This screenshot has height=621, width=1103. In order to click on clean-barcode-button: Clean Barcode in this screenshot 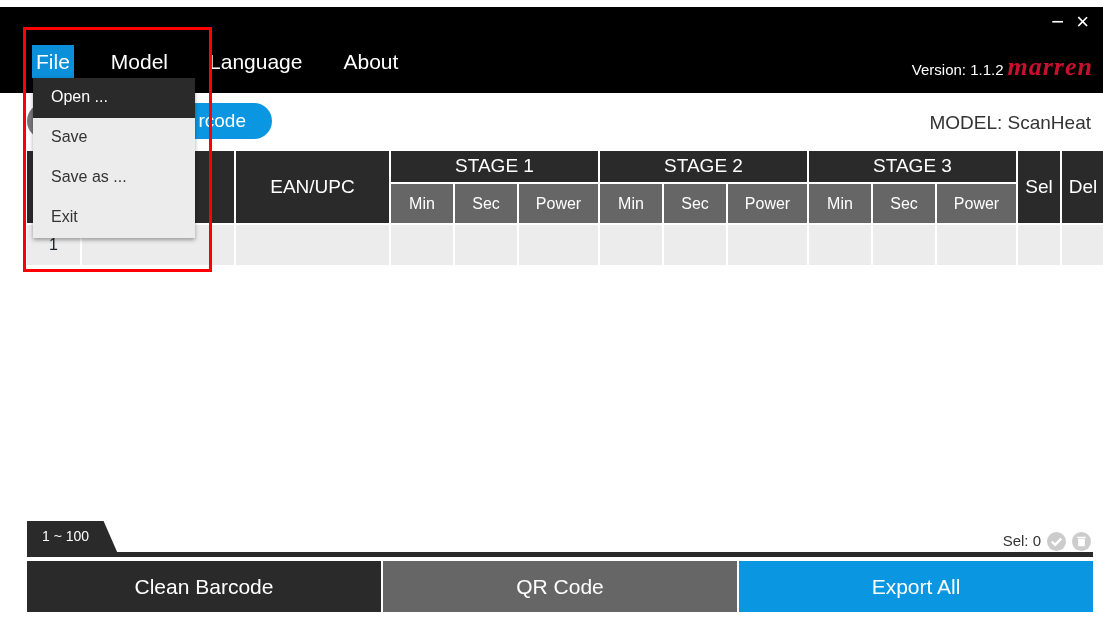, I will do `click(204, 586)`.